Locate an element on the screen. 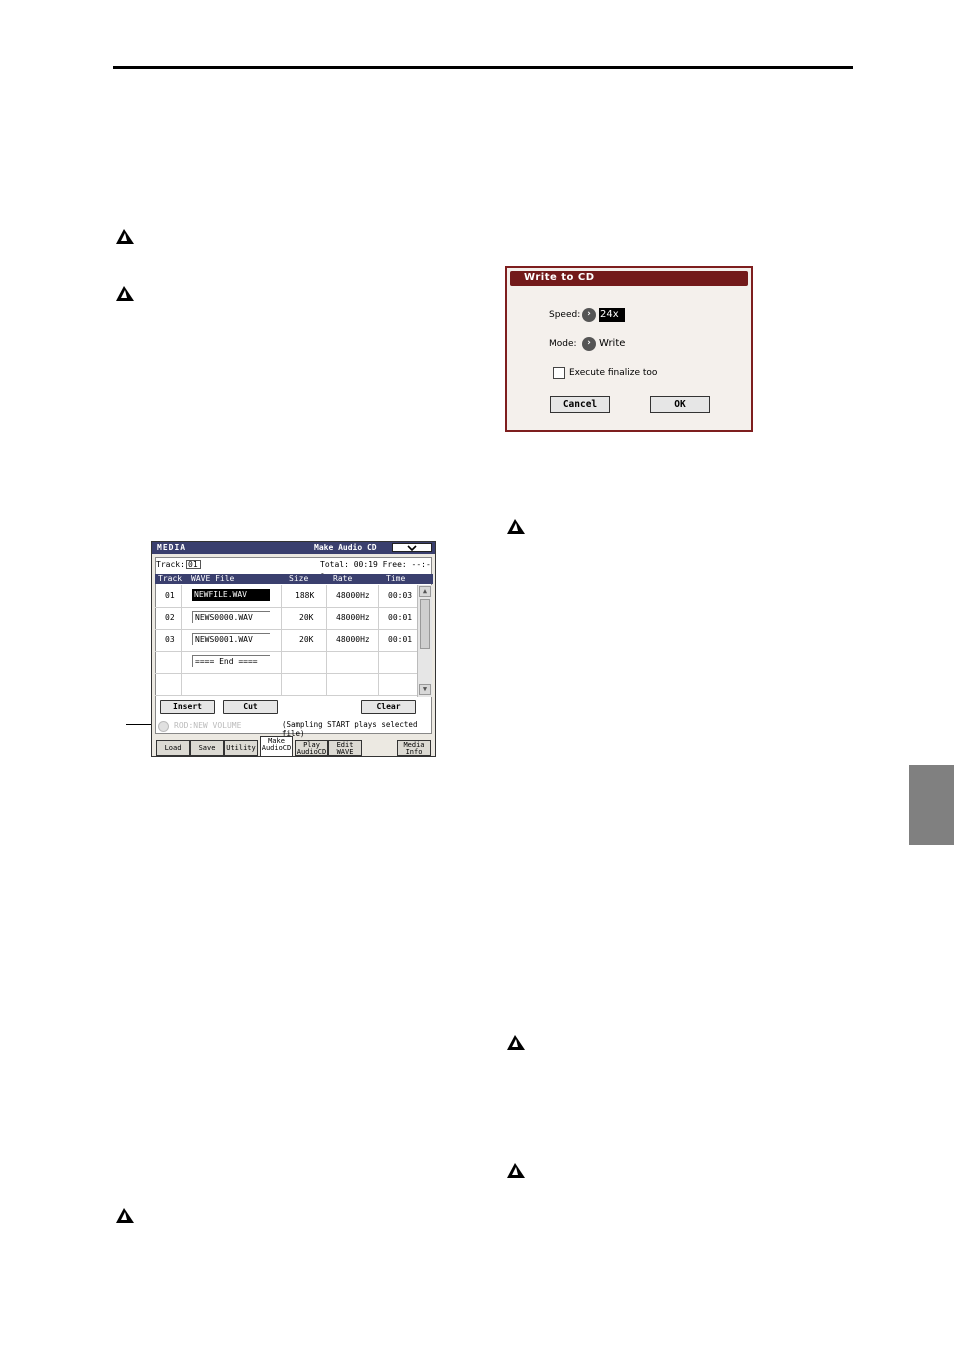 The width and height of the screenshot is (954, 1350). col-header-track: Track is located at coordinates (170, 578).